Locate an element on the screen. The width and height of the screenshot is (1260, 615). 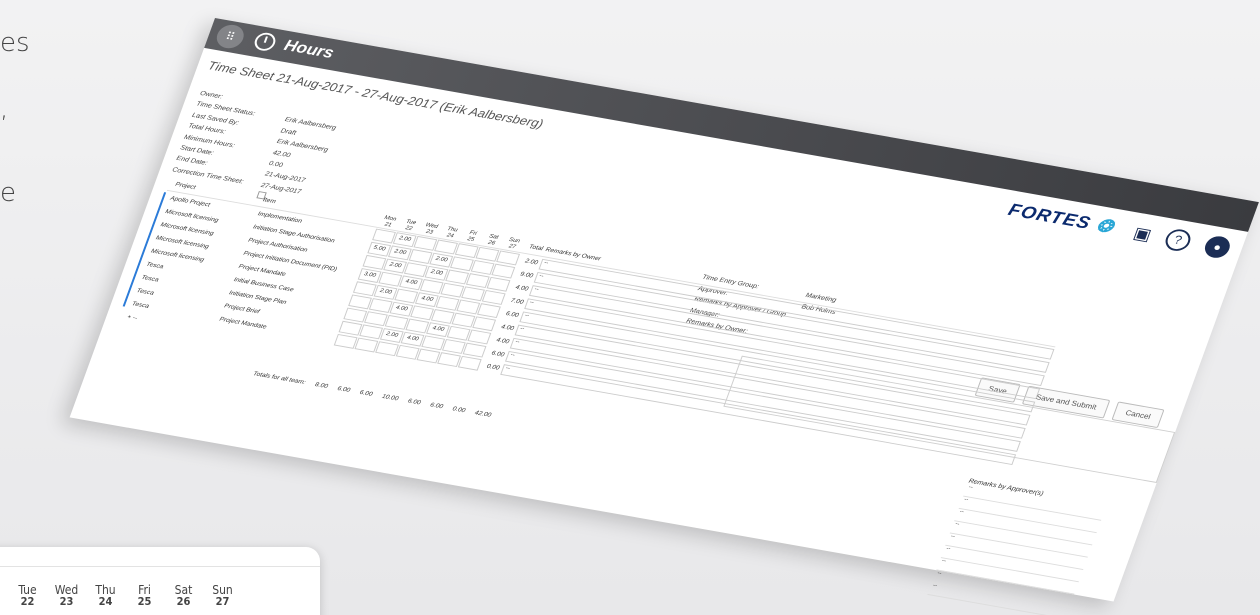
card-day-num: 22 is located at coordinates (27, 601).